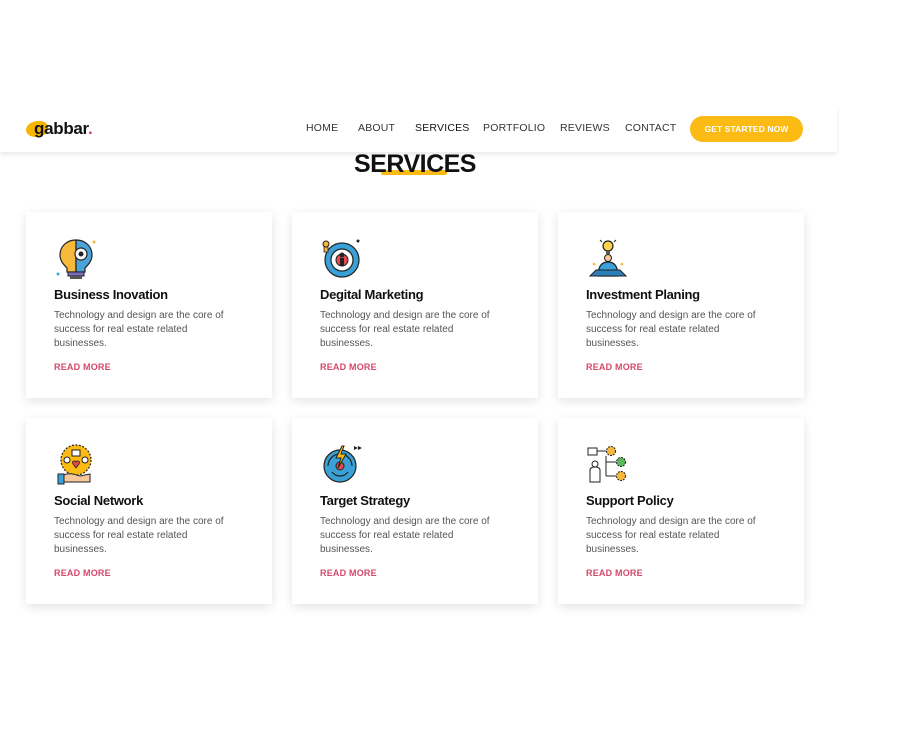  Describe the element at coordinates (650, 128) in the screenshot. I see `nav-item-contact: CONTACT` at that location.